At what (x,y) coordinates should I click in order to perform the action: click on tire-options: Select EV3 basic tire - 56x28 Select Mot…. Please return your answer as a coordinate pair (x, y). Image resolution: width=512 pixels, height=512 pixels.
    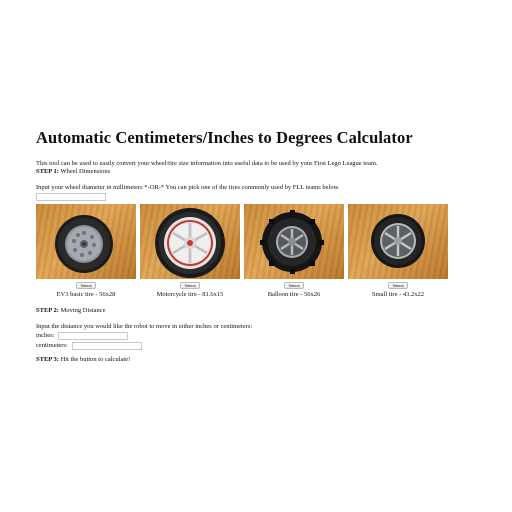
    Looking at the image, I should click on (242, 251).